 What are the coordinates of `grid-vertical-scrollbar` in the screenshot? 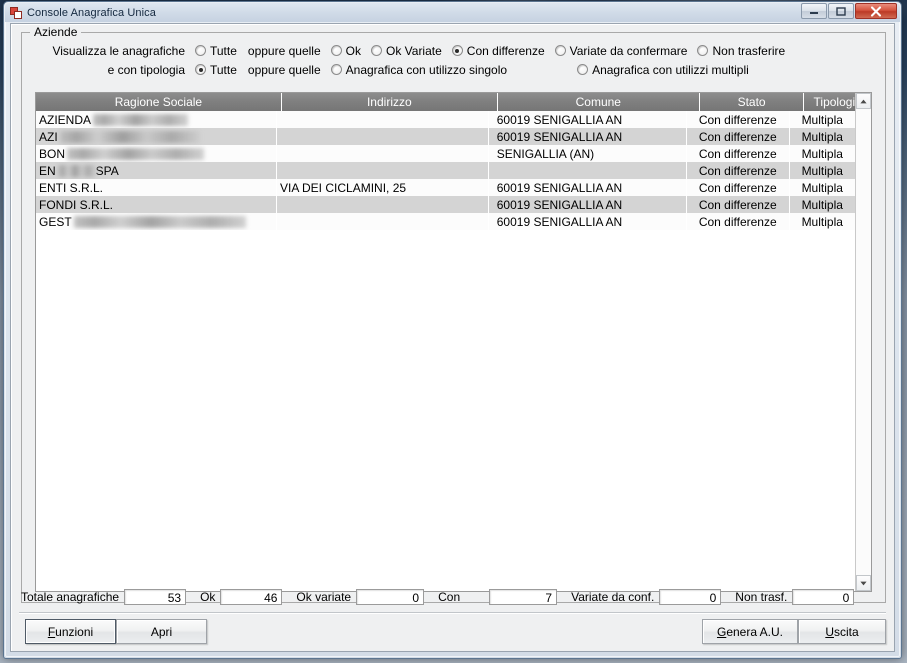 It's located at (863, 342).